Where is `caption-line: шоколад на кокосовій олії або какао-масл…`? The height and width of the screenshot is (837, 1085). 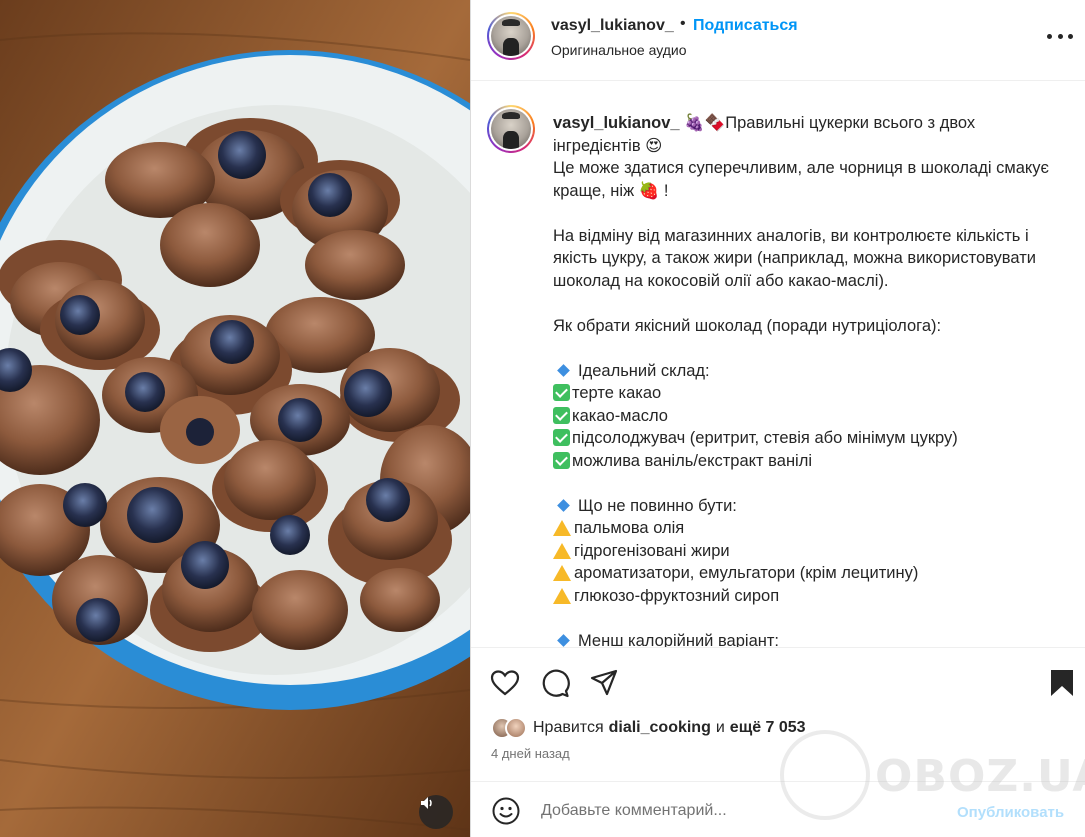 caption-line: шоколад на кокосовій олії або какао-масл… is located at coordinates (813, 281).